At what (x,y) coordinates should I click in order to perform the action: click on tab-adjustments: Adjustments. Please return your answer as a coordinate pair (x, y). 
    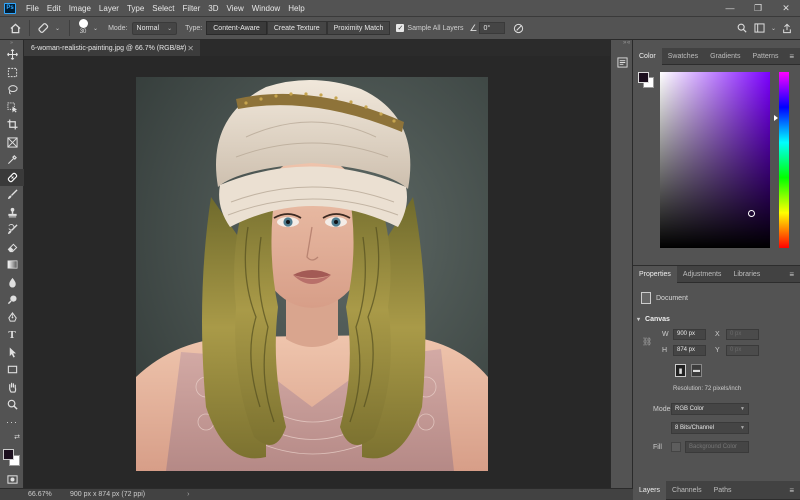
    Looking at the image, I should click on (702, 274).